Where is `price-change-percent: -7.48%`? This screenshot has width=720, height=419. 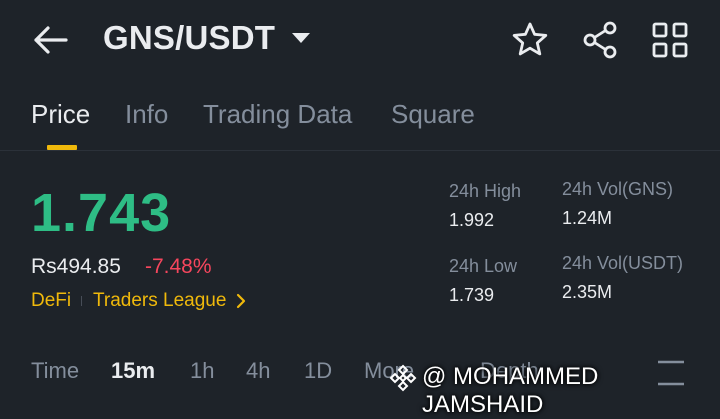 price-change-percent: -7.48% is located at coordinates (178, 266).